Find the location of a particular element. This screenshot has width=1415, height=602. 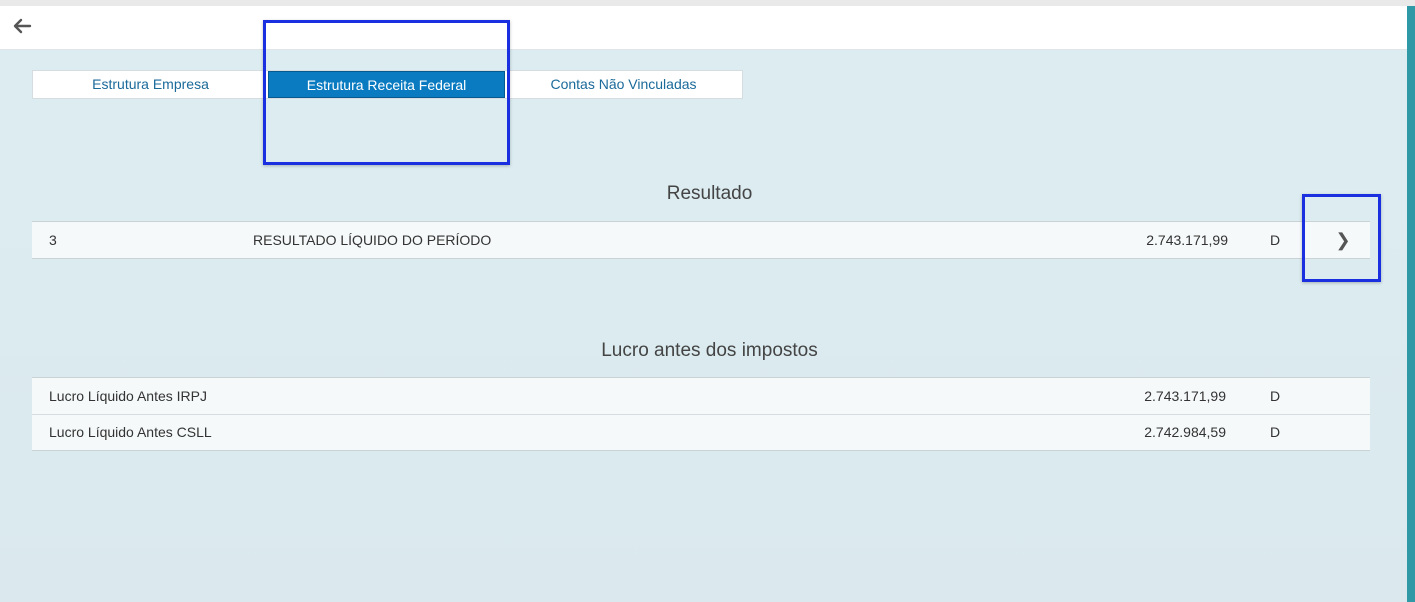

header-bar is located at coordinates (703, 28).